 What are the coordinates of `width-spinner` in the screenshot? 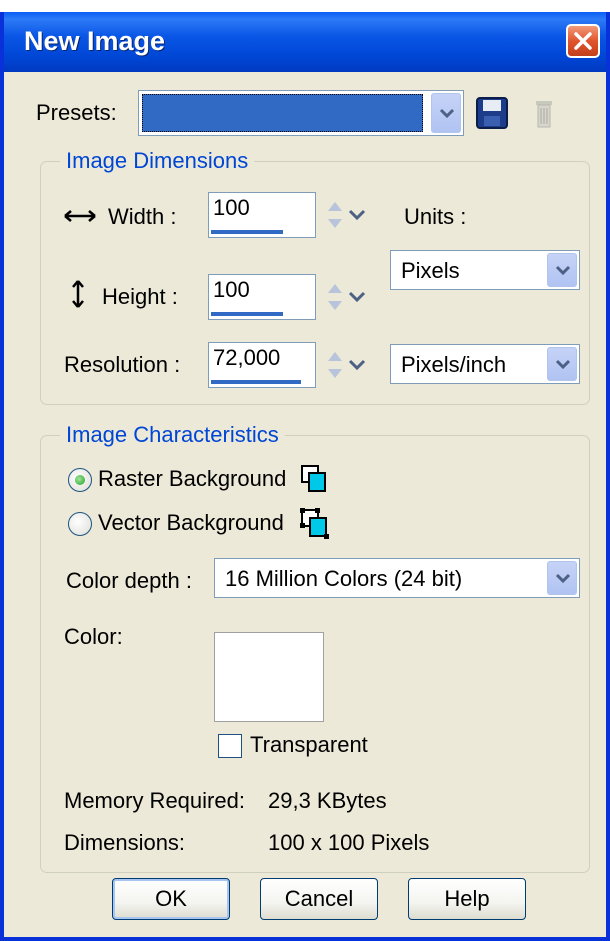 It's located at (346, 215).